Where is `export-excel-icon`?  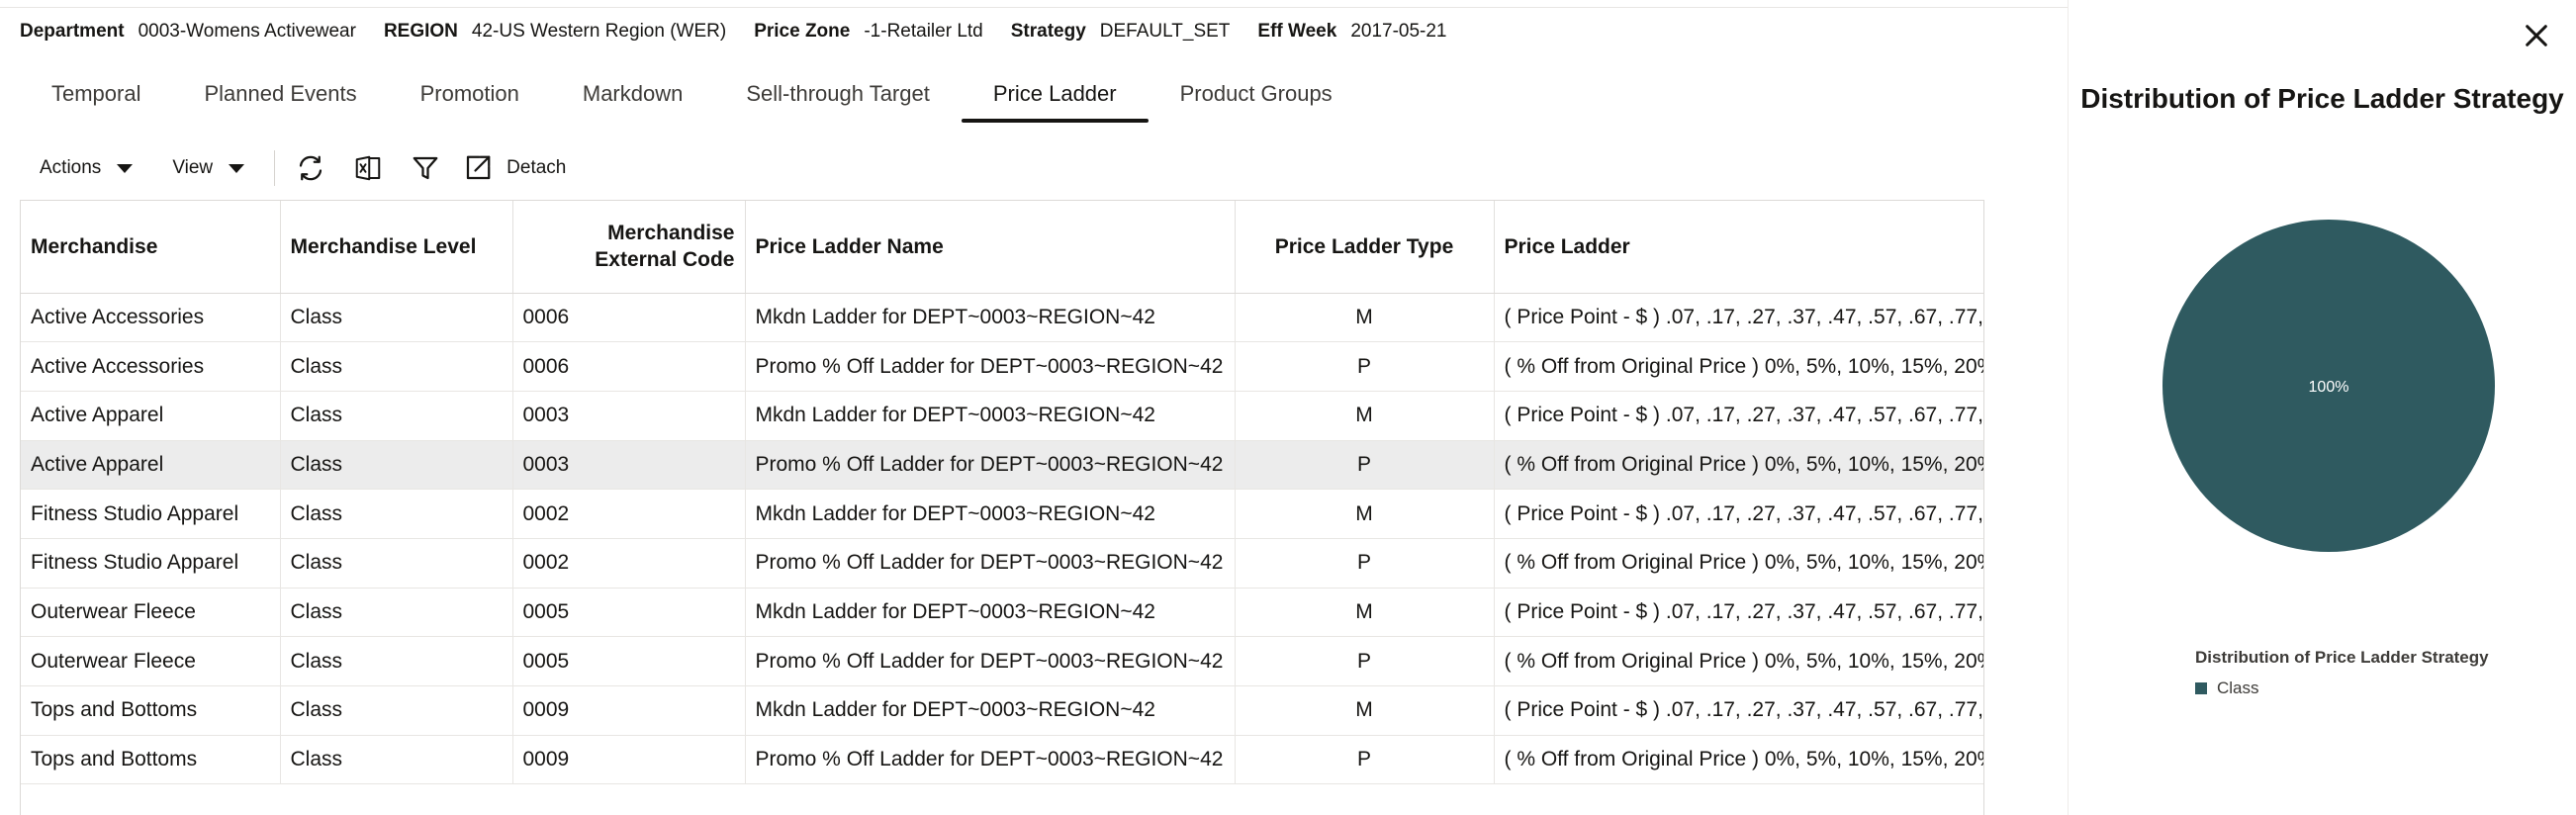
export-excel-icon is located at coordinates (368, 168).